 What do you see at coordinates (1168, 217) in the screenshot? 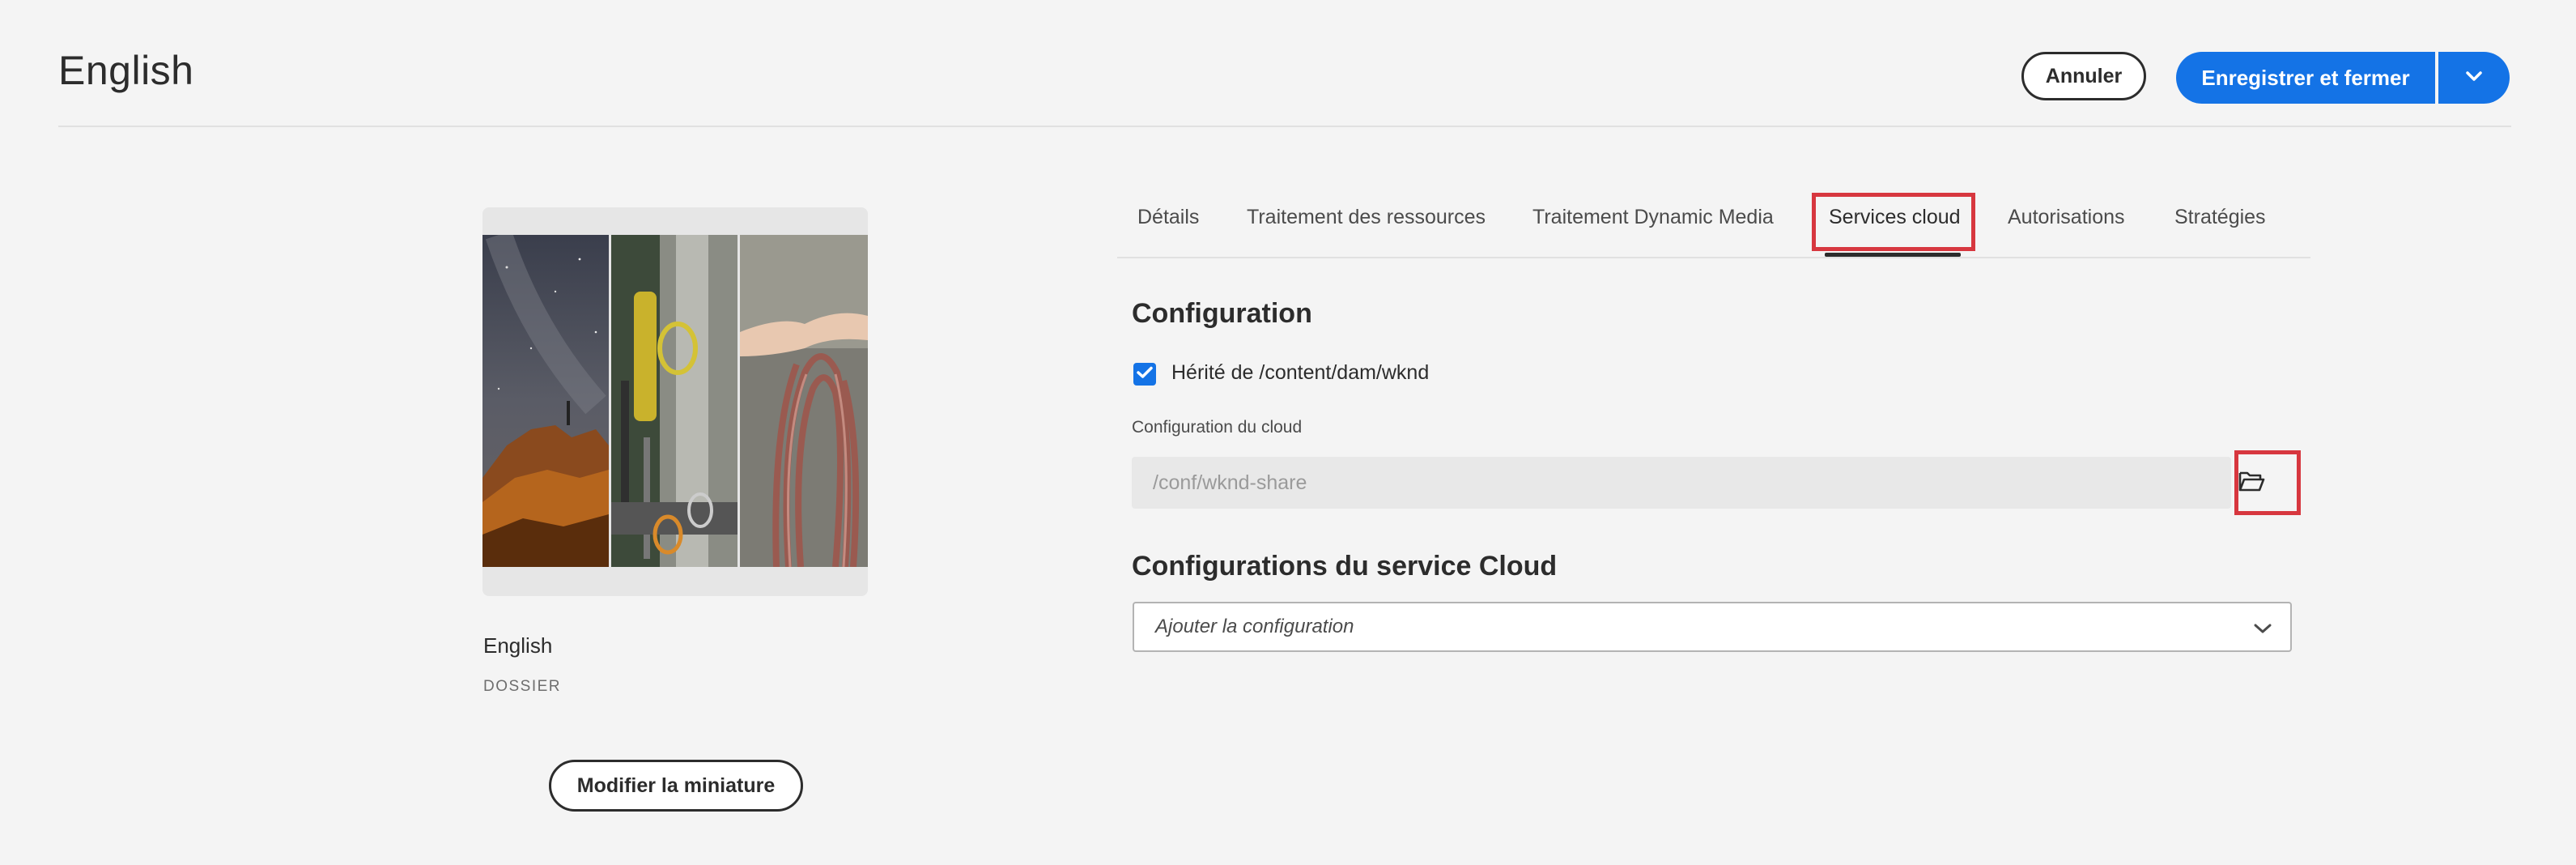
I see `tab-details: Détails` at bounding box center [1168, 217].